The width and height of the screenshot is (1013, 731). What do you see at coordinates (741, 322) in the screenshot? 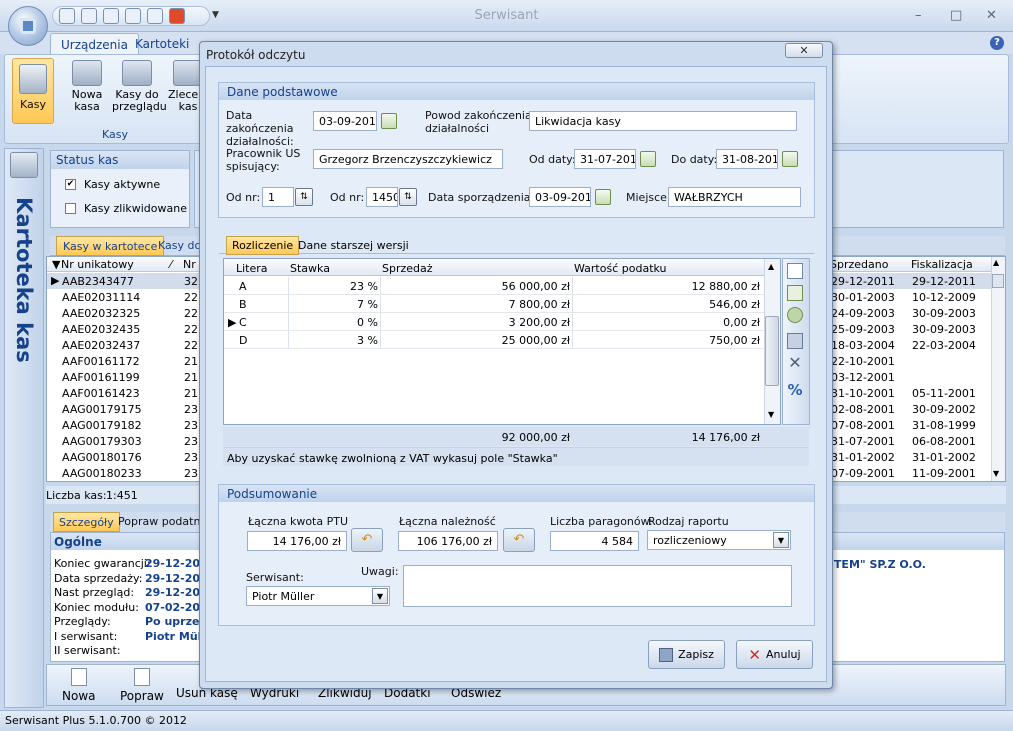
I see `cell-podatek: 0,00 zł` at bounding box center [741, 322].